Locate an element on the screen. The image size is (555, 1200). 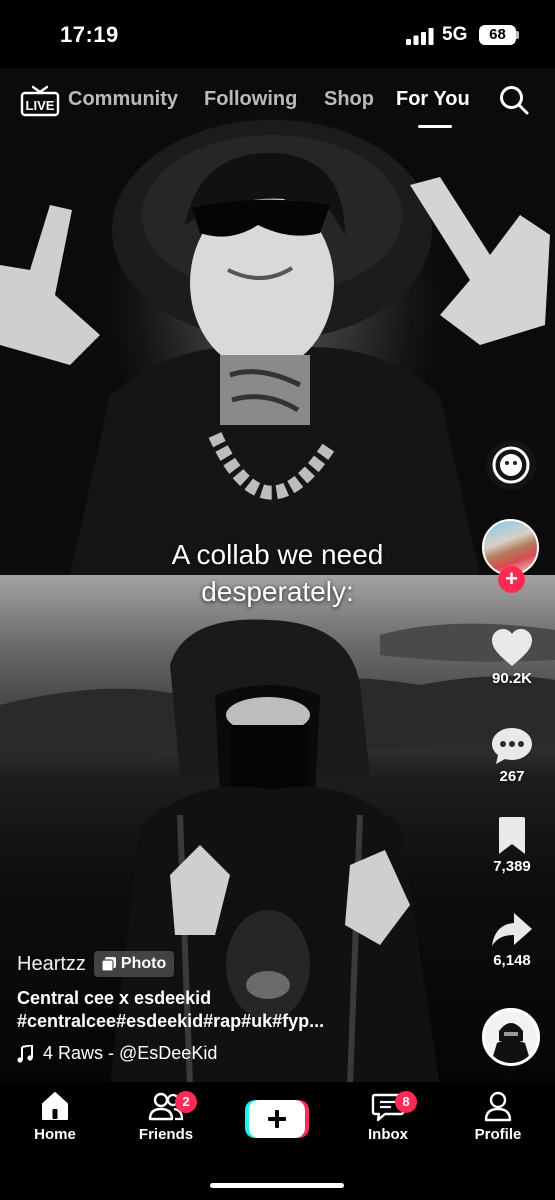
tab-home-label: Home is located at coordinates (55, 1134).